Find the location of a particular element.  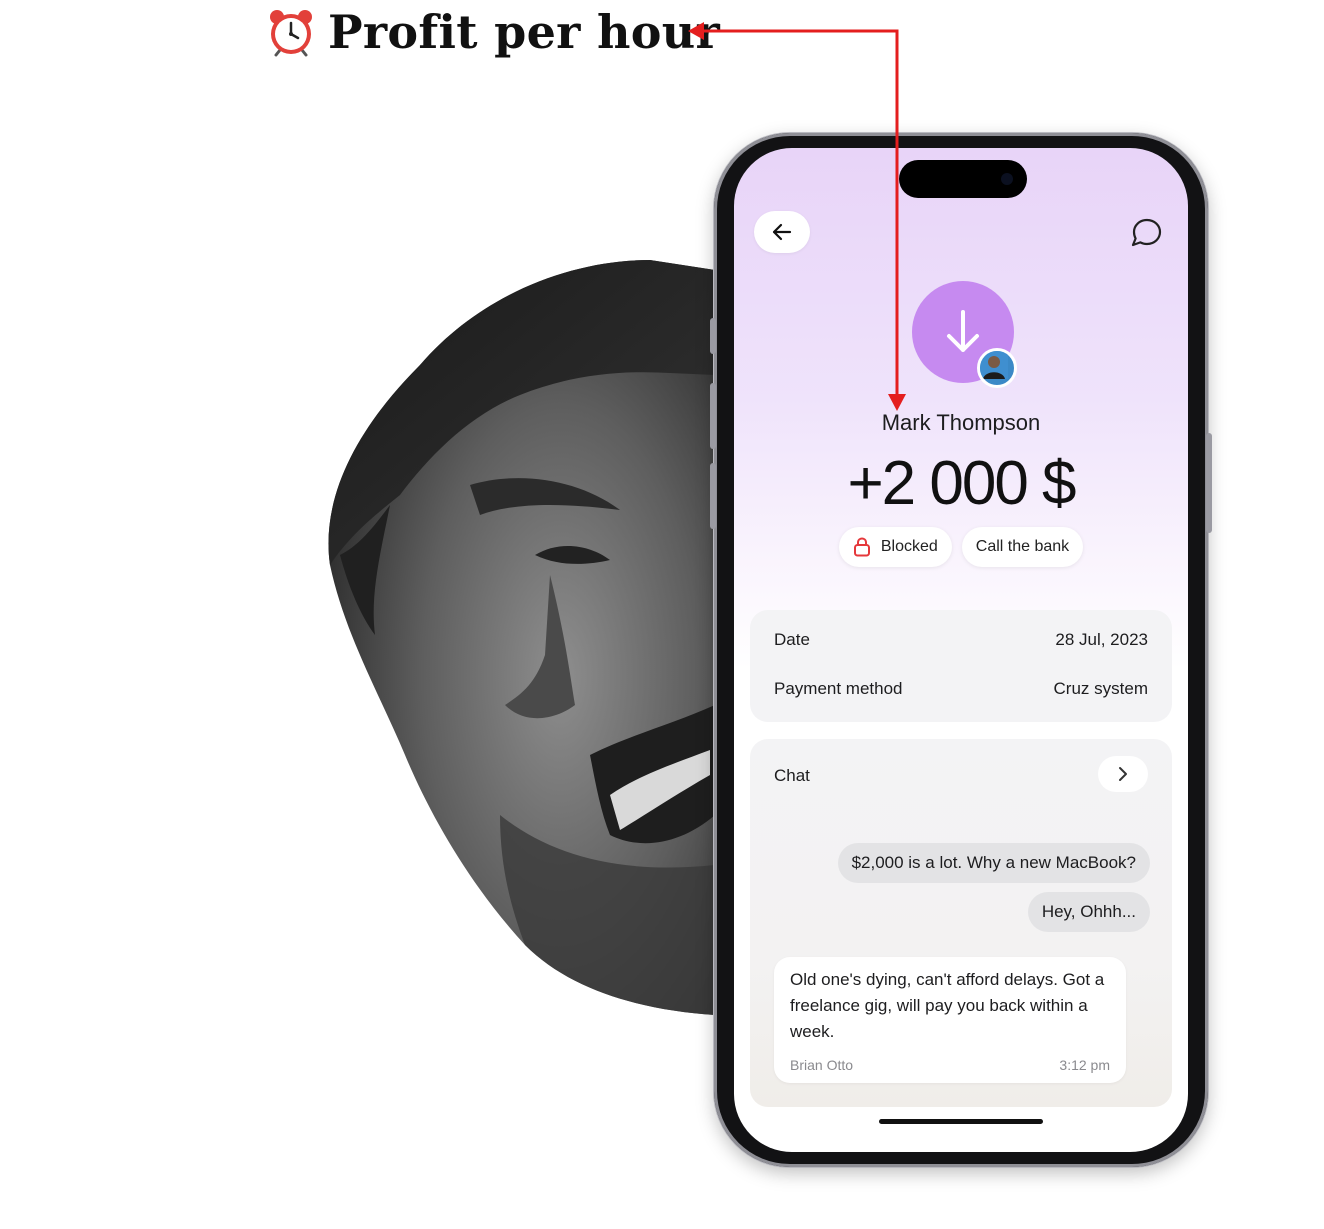

call-the-bank-button: Call the bank is located at coordinates (1022, 547).